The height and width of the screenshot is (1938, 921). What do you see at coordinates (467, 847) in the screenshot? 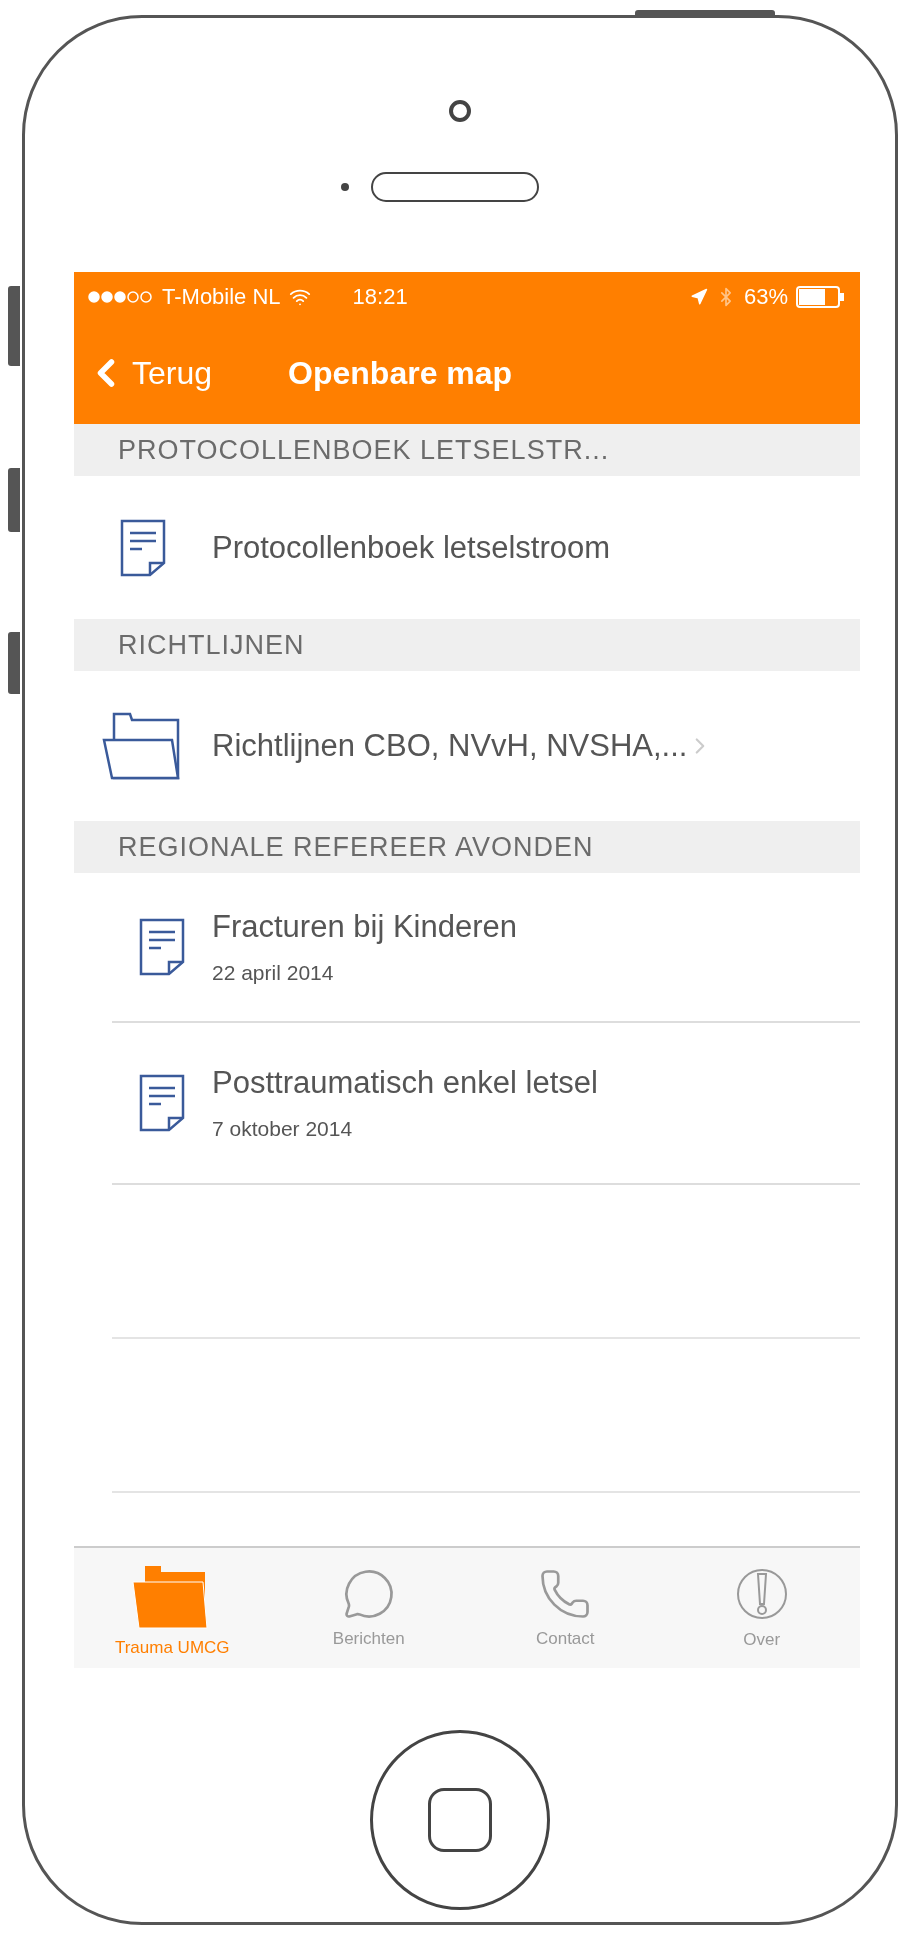
I see `section-header: REGIONALE REFEREER AVONDEN` at bounding box center [467, 847].